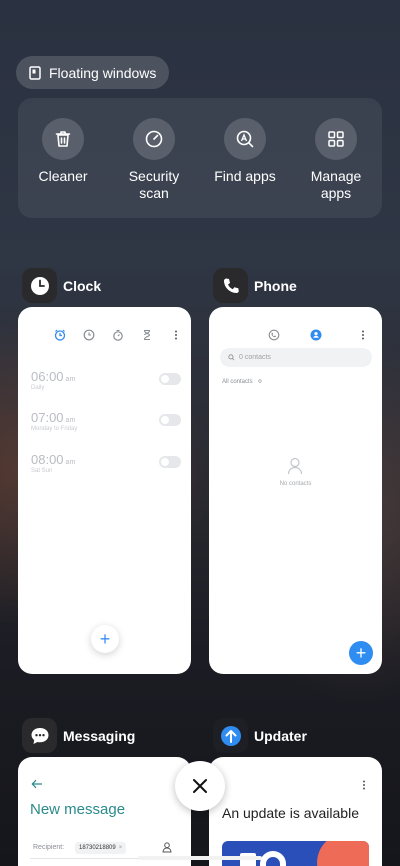 This screenshot has width=400, height=866. Describe the element at coordinates (47, 417) in the screenshot. I see `alarm-time: 07:00` at that location.